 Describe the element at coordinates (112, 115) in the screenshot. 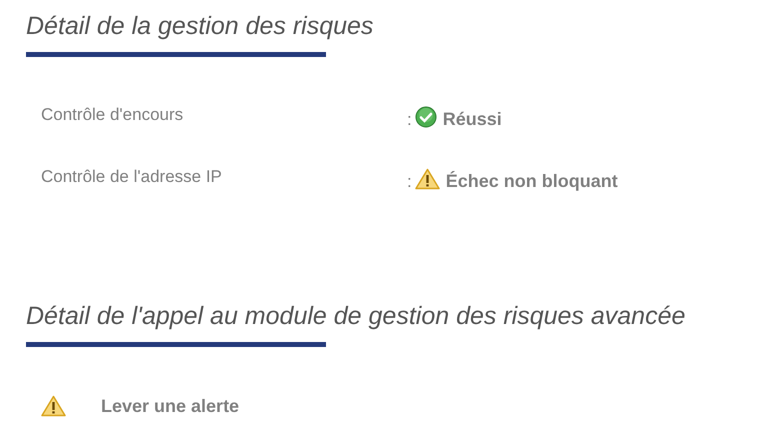

I see `check-label: Contrôle d'encours` at that location.